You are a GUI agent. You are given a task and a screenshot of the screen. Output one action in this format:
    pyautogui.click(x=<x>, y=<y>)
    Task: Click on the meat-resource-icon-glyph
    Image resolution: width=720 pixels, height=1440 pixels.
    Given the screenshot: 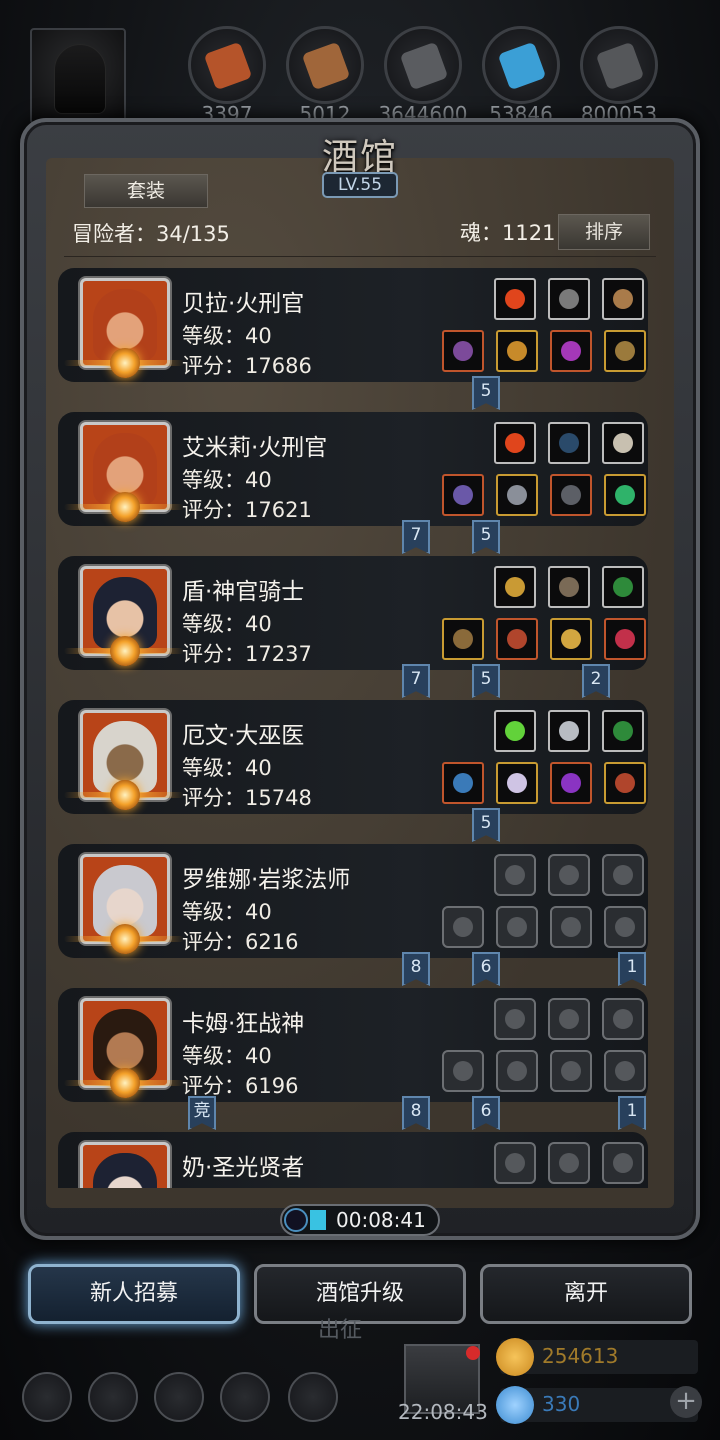 What is the action you would take?
    pyautogui.click(x=228, y=66)
    